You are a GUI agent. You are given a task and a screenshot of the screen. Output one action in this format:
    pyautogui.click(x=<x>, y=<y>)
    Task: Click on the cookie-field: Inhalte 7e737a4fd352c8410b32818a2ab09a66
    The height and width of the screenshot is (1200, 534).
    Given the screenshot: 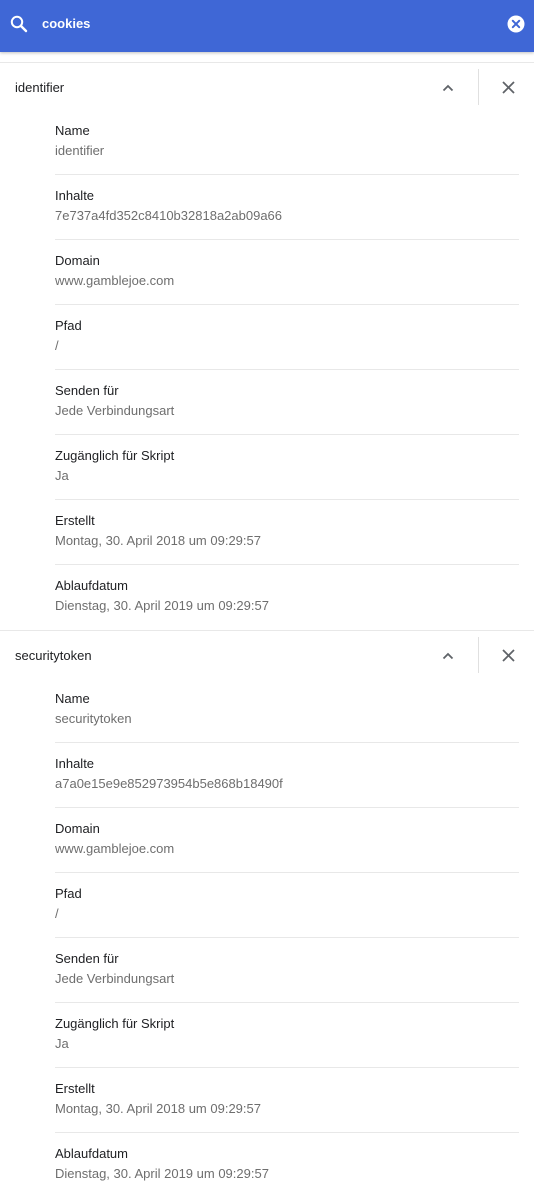 What is the action you would take?
    pyautogui.click(x=287, y=207)
    